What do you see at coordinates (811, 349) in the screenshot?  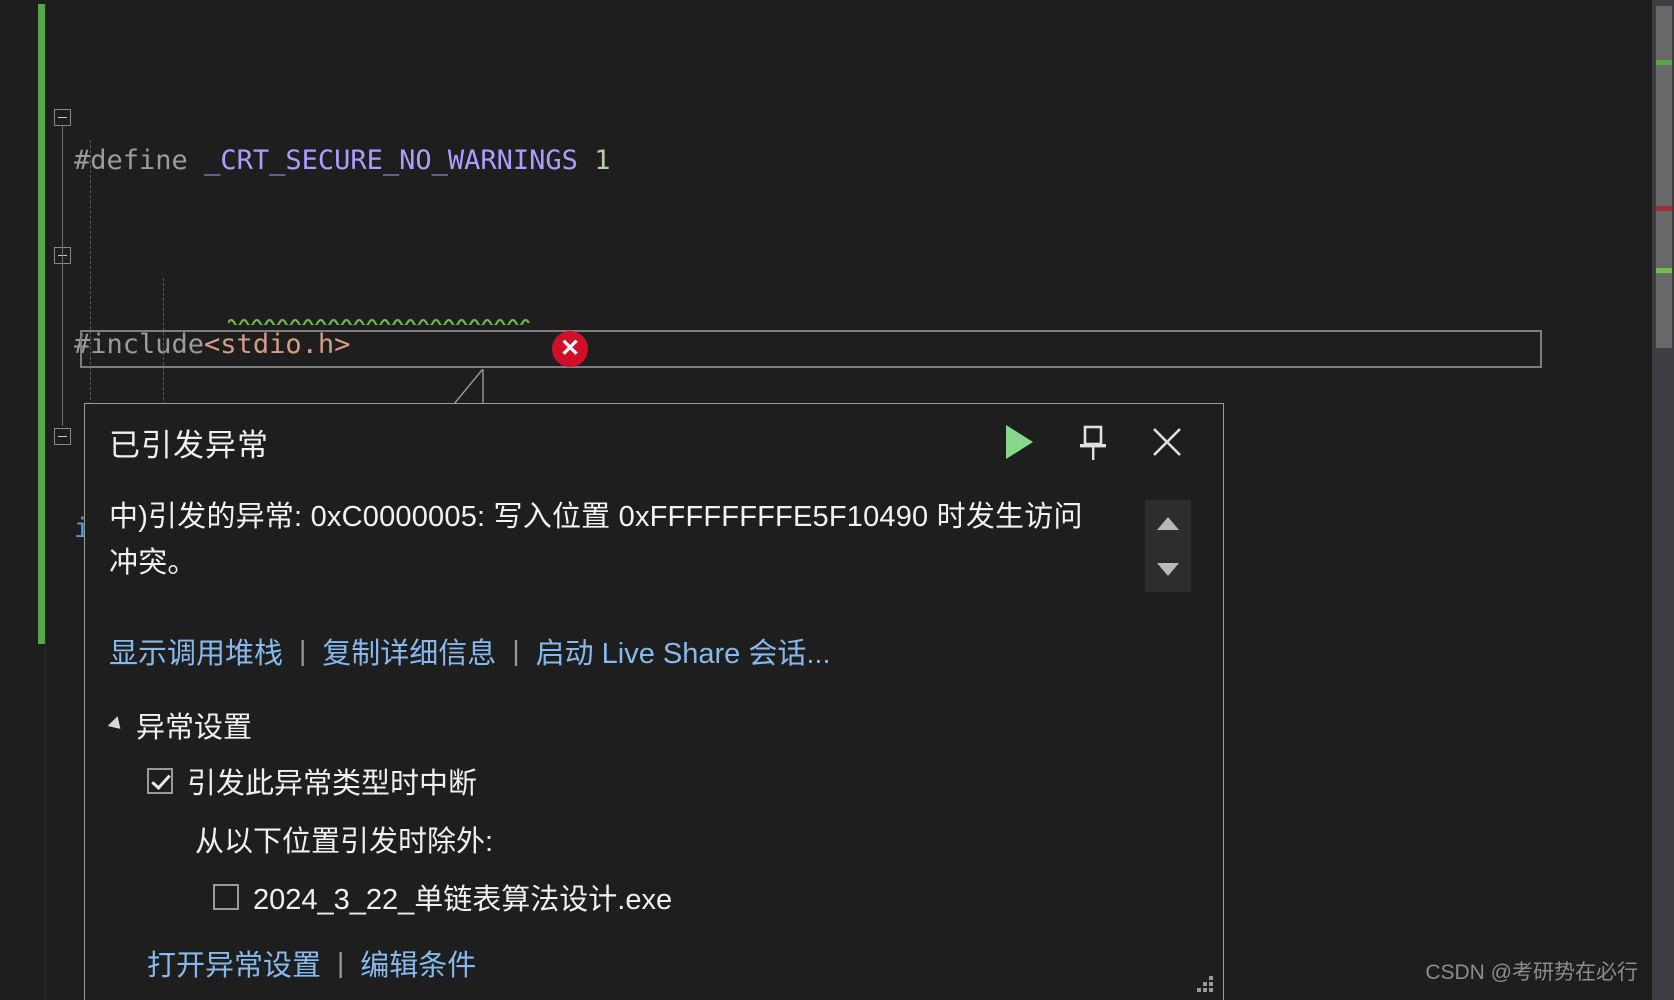 I see `current-statement-highlight` at bounding box center [811, 349].